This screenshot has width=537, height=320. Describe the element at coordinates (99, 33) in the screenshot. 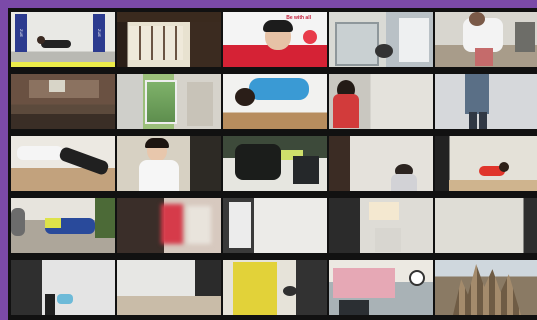

I see `banner-right: ZUE` at that location.